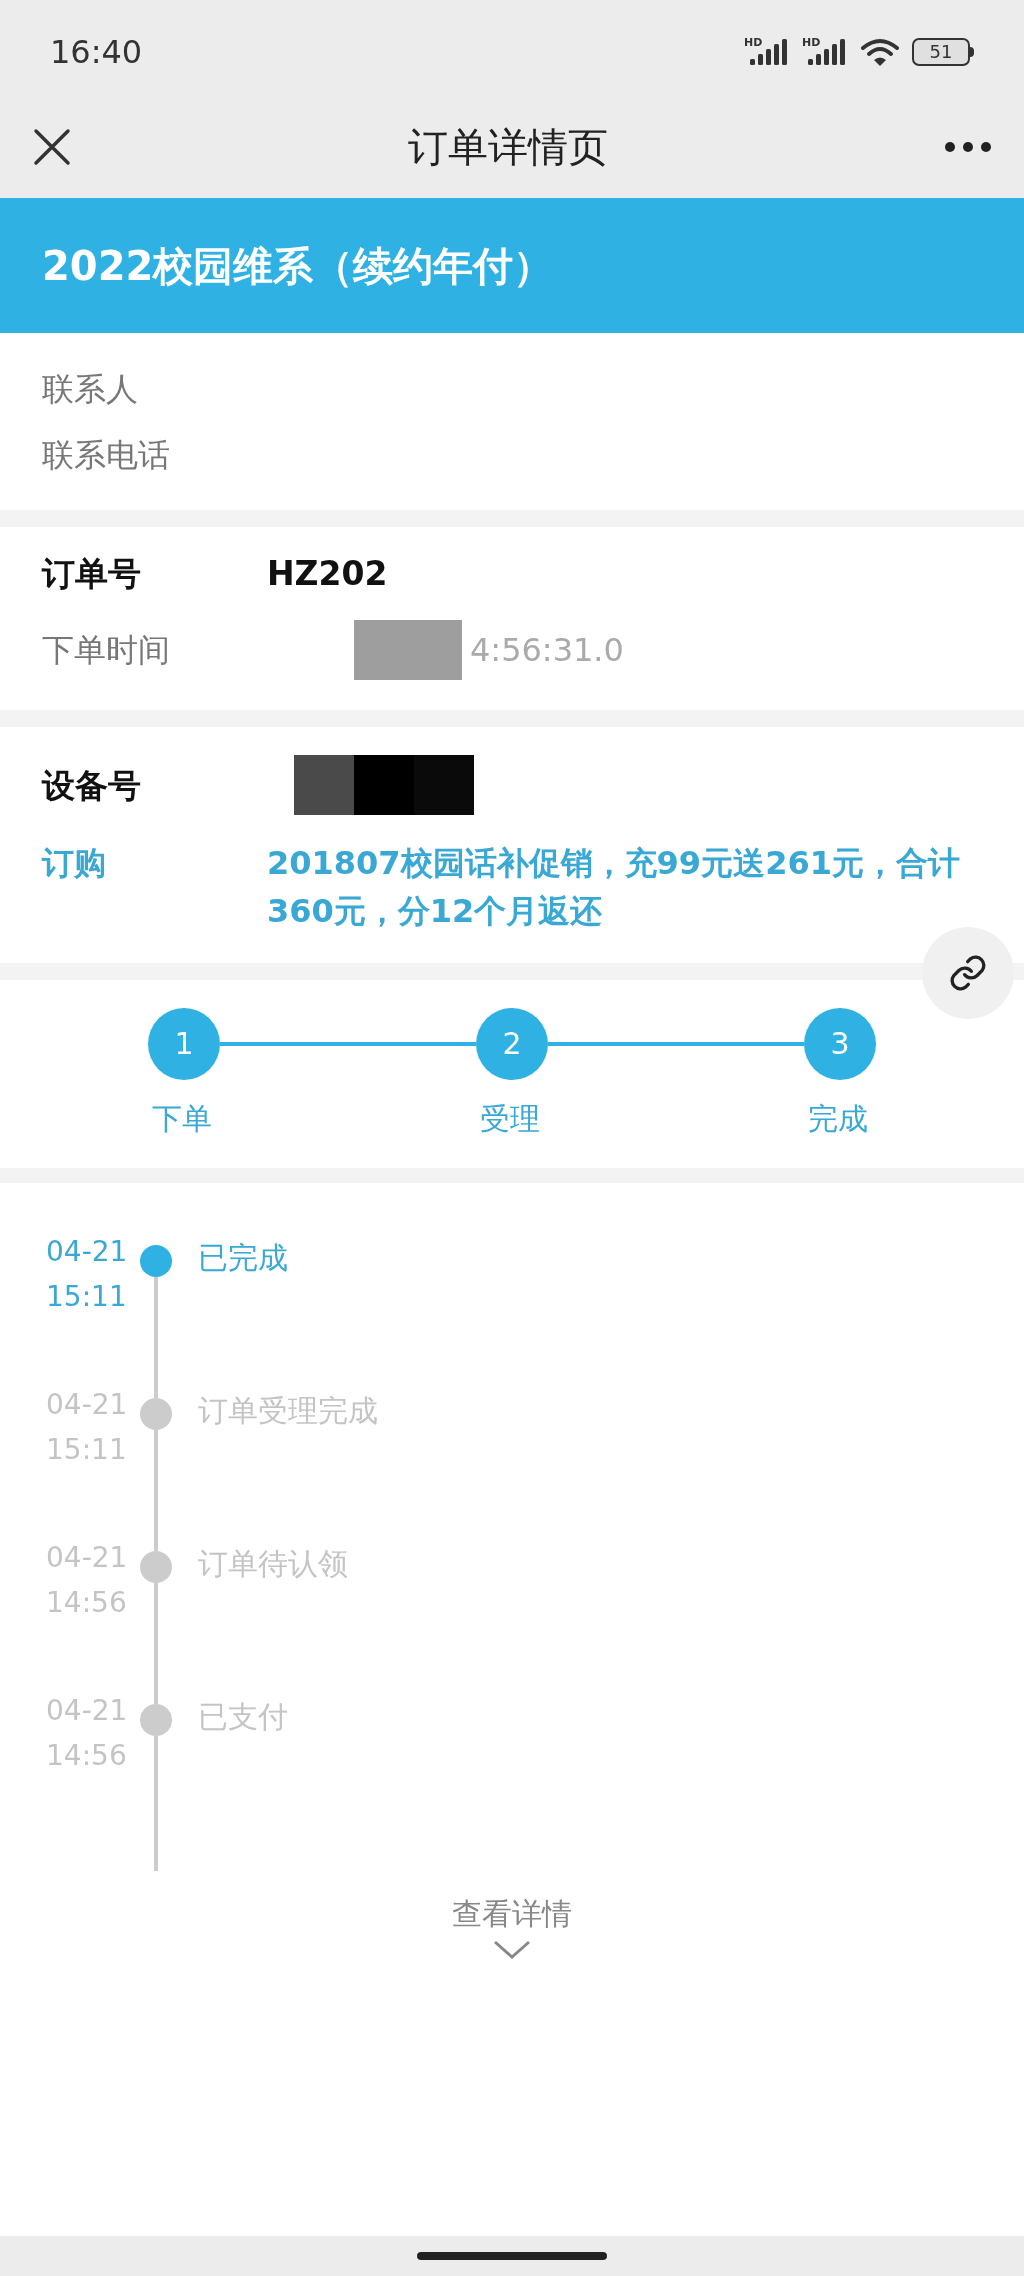  What do you see at coordinates (512, 1950) in the screenshot?
I see `chevron-down-icon` at bounding box center [512, 1950].